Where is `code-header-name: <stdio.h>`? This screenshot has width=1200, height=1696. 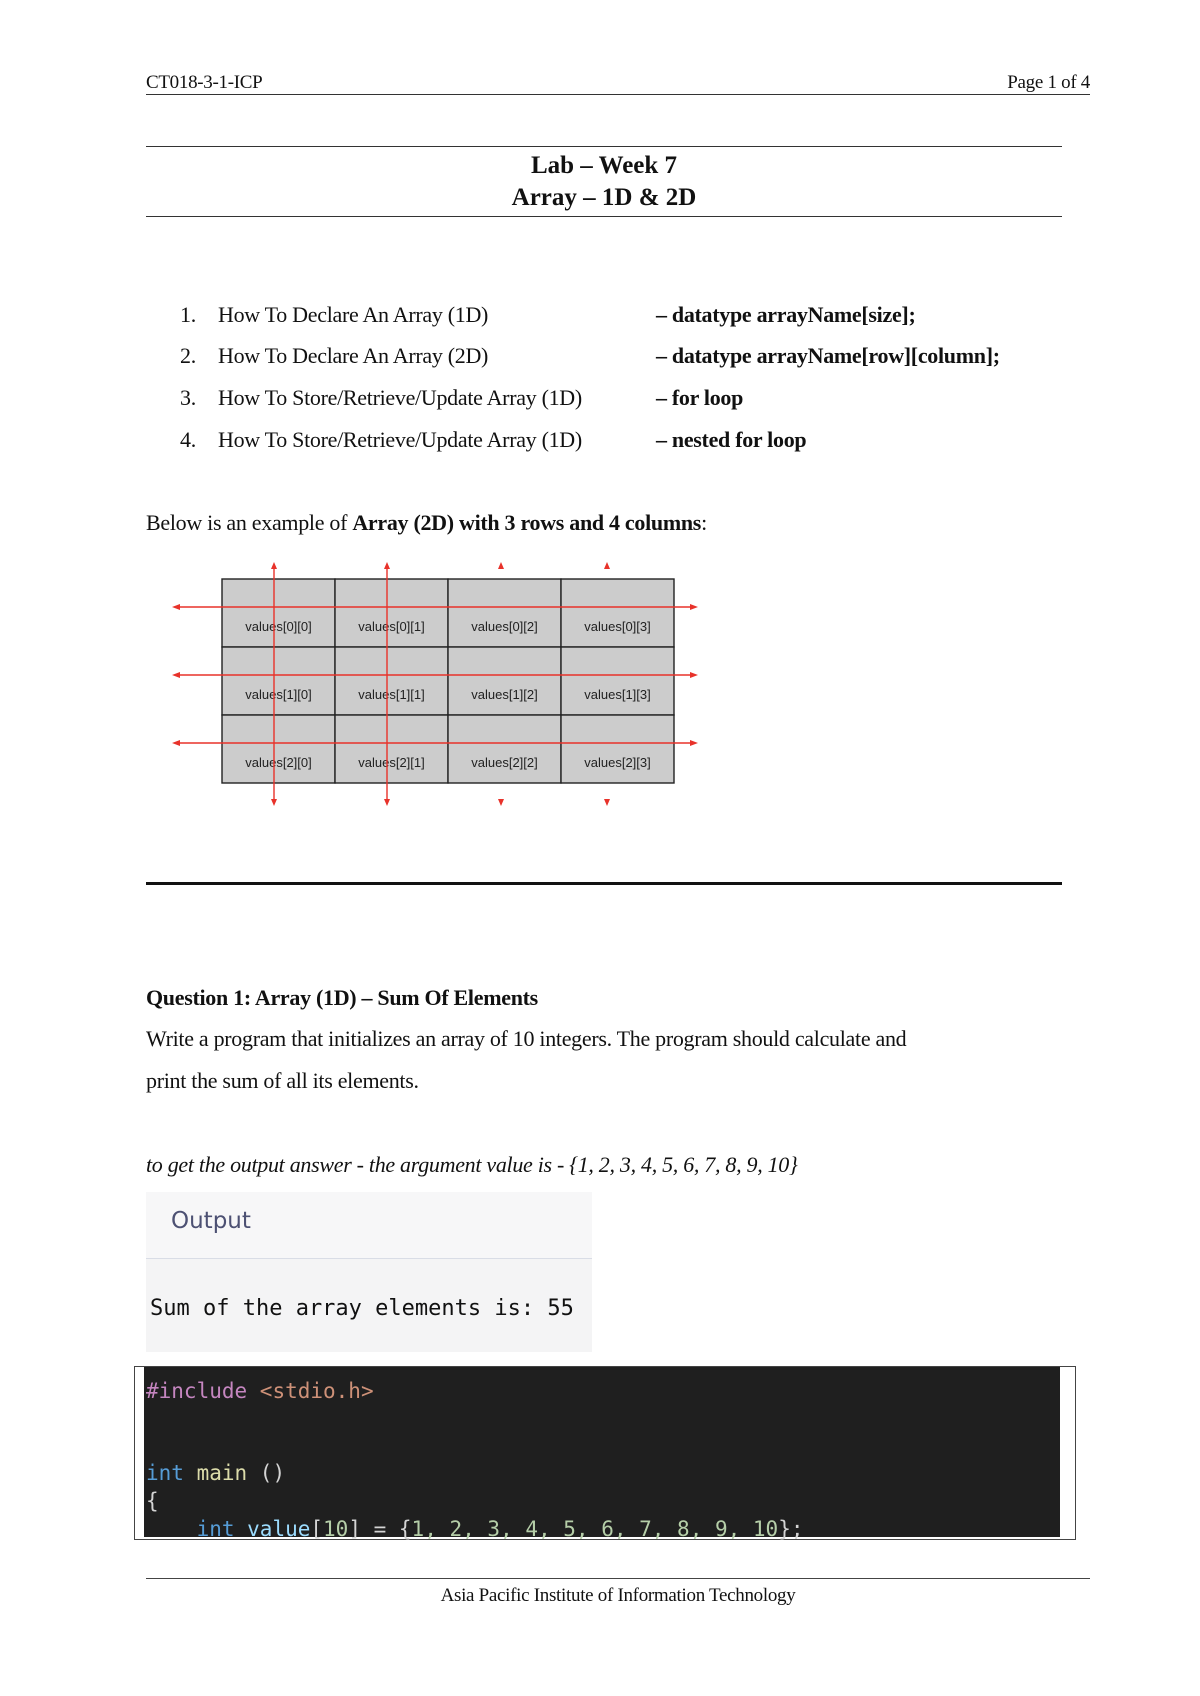
code-header-name: <stdio.h> is located at coordinates (310, 1391).